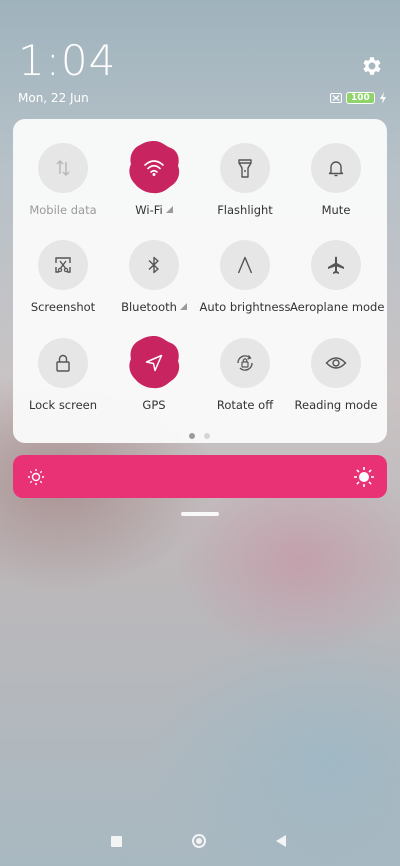 The width and height of the screenshot is (400, 866). I want to click on auto-brightness-icon, so click(245, 265).